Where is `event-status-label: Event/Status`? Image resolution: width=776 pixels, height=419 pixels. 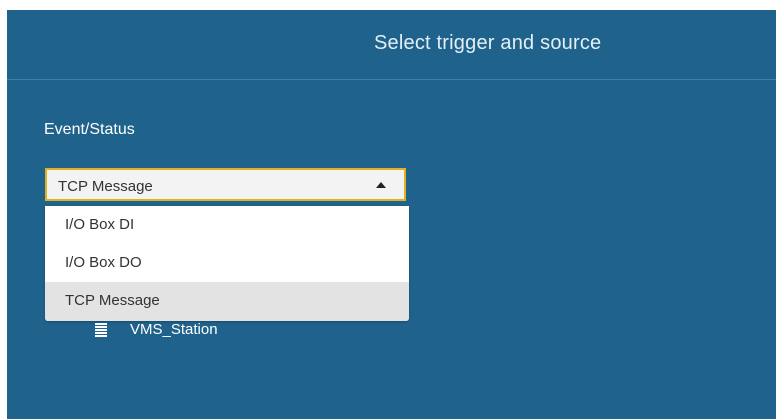 event-status-label: Event/Status is located at coordinates (89, 129).